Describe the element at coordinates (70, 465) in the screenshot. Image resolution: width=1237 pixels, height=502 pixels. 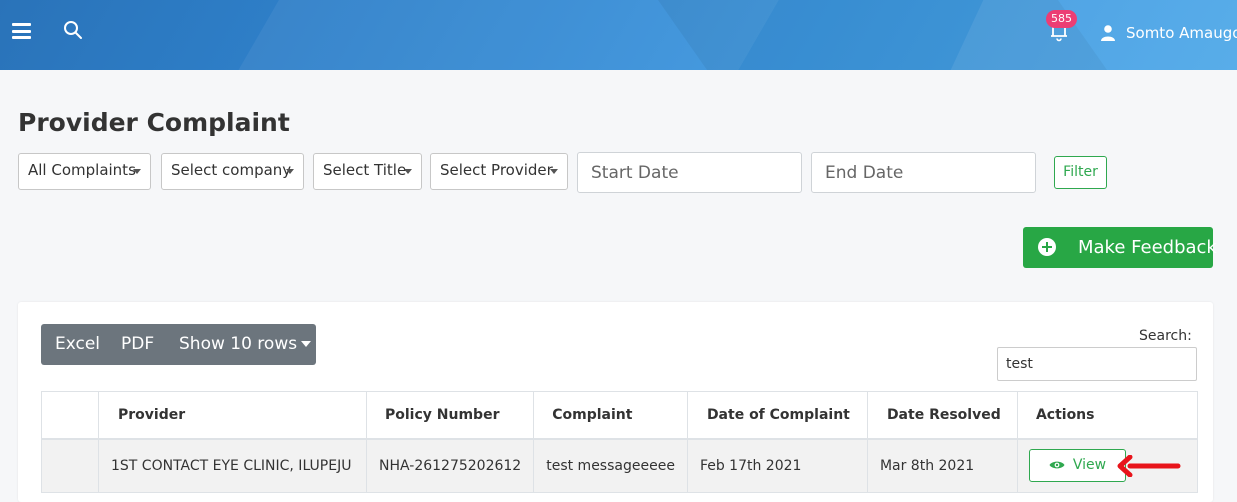
I see `row-control-cell` at that location.